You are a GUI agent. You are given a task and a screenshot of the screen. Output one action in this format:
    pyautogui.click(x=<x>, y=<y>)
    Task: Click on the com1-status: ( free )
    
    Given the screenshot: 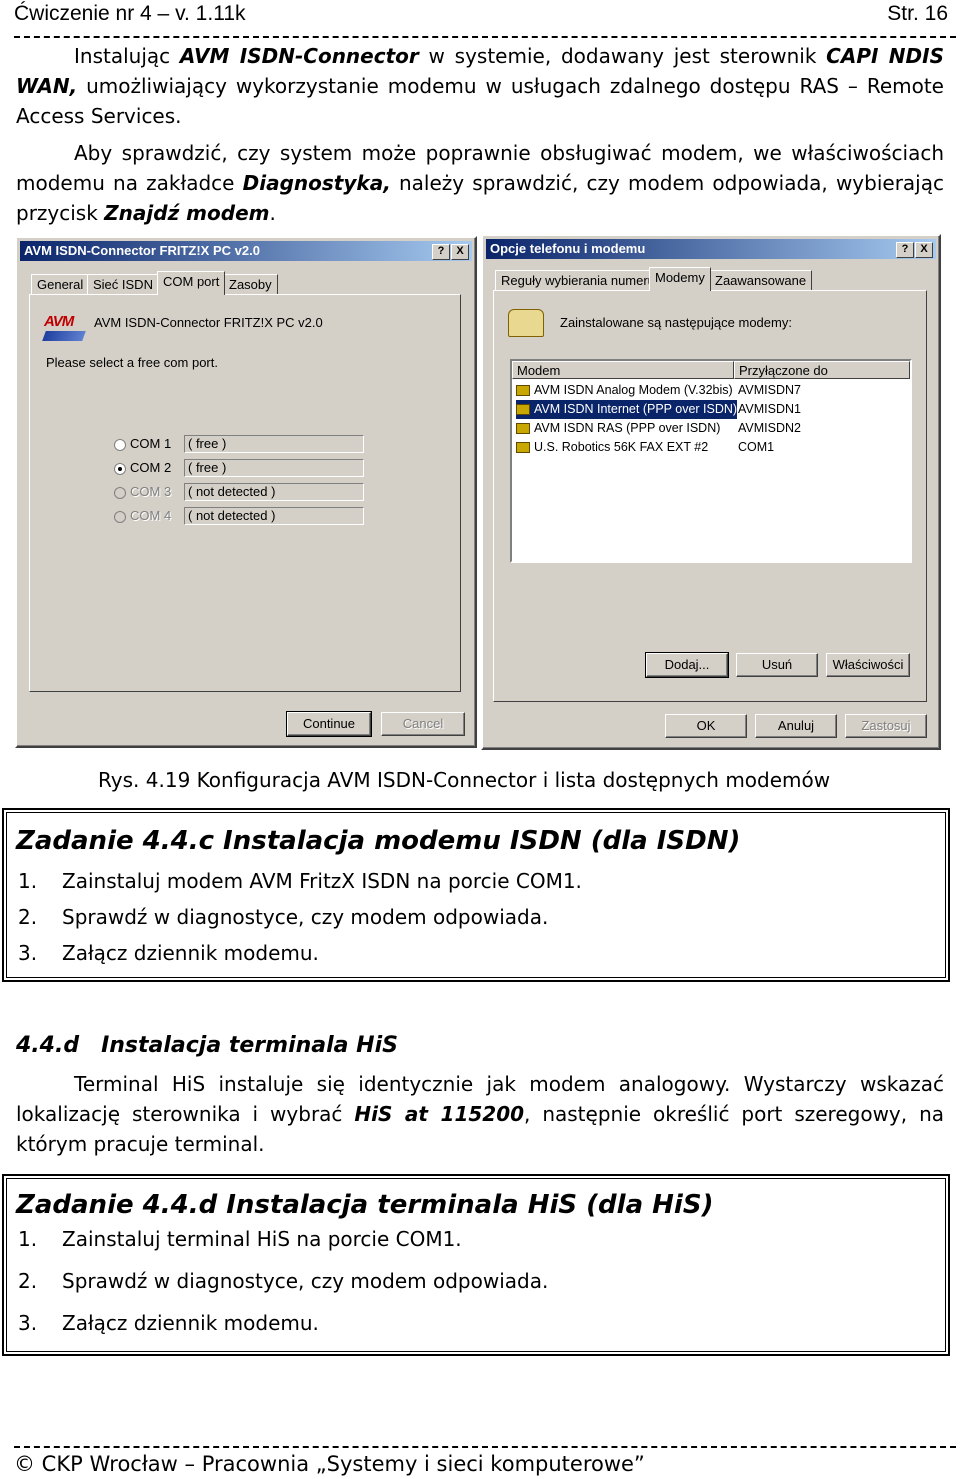 What is the action you would take?
    pyautogui.click(x=274, y=444)
    